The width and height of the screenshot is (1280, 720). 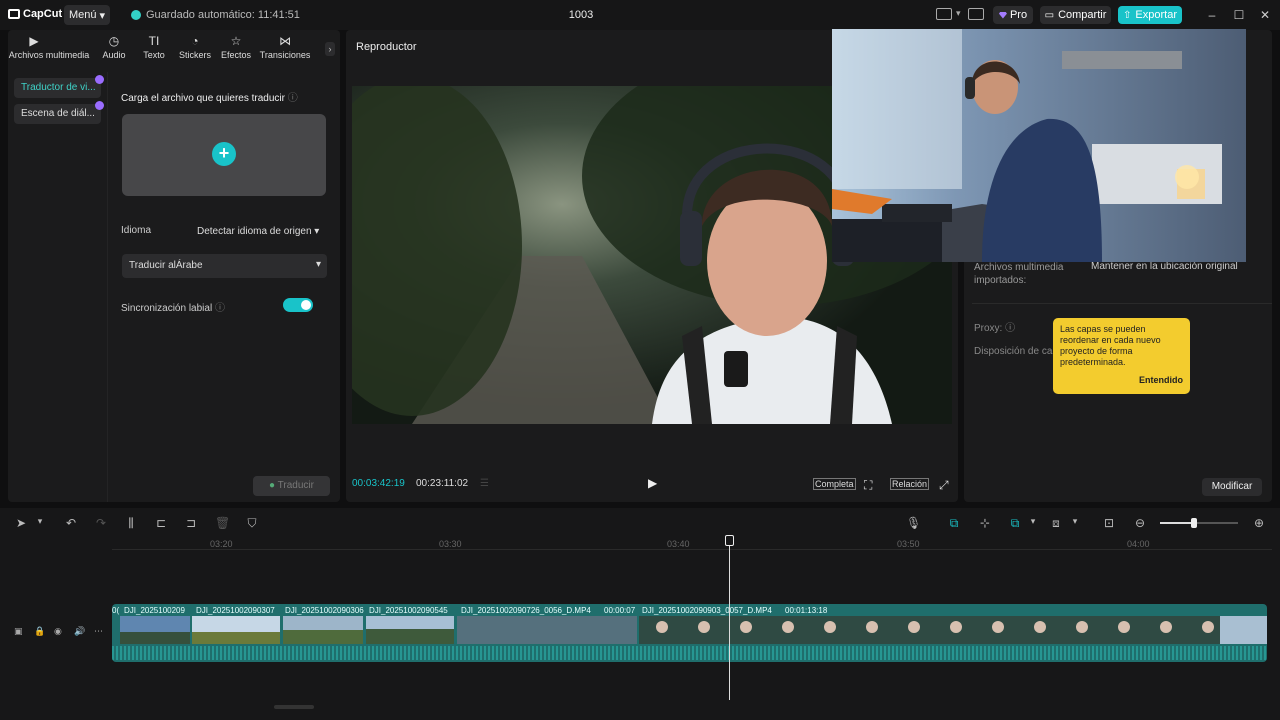 What do you see at coordinates (306, 305) in the screenshot?
I see `toggle-knob` at bounding box center [306, 305].